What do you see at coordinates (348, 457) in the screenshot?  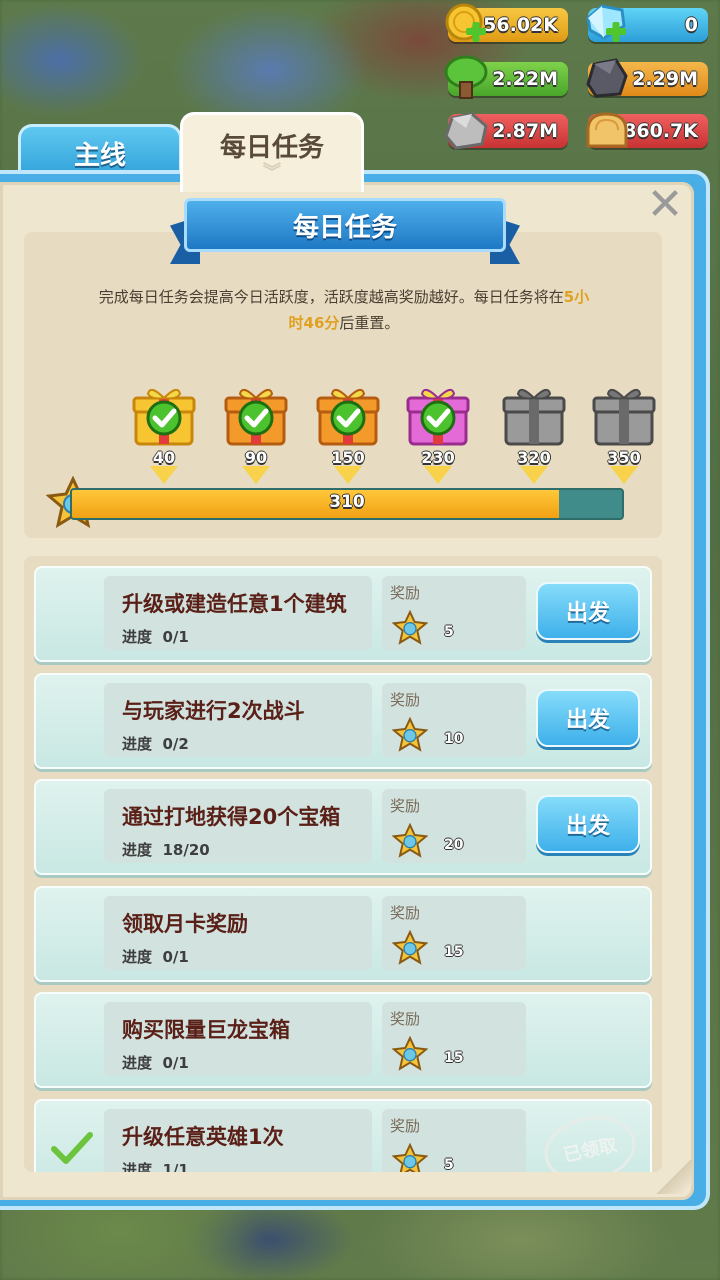 I see `milestone-value: 150` at bounding box center [348, 457].